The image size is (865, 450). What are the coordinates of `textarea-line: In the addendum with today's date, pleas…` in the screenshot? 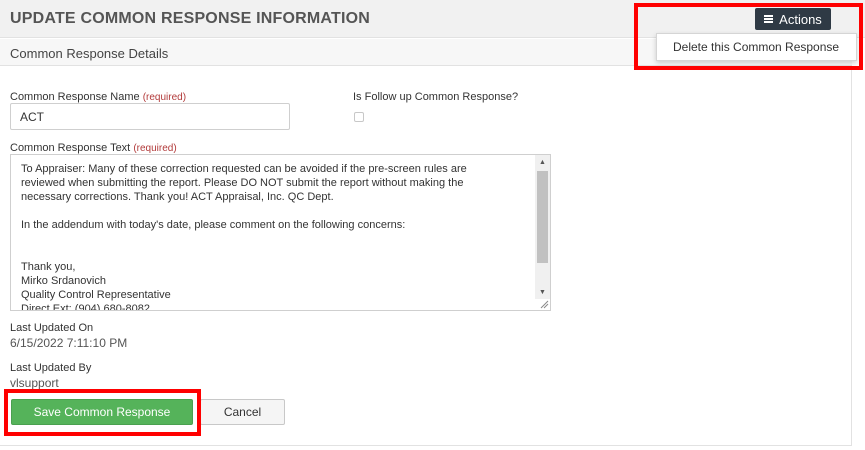 It's located at (213, 225).